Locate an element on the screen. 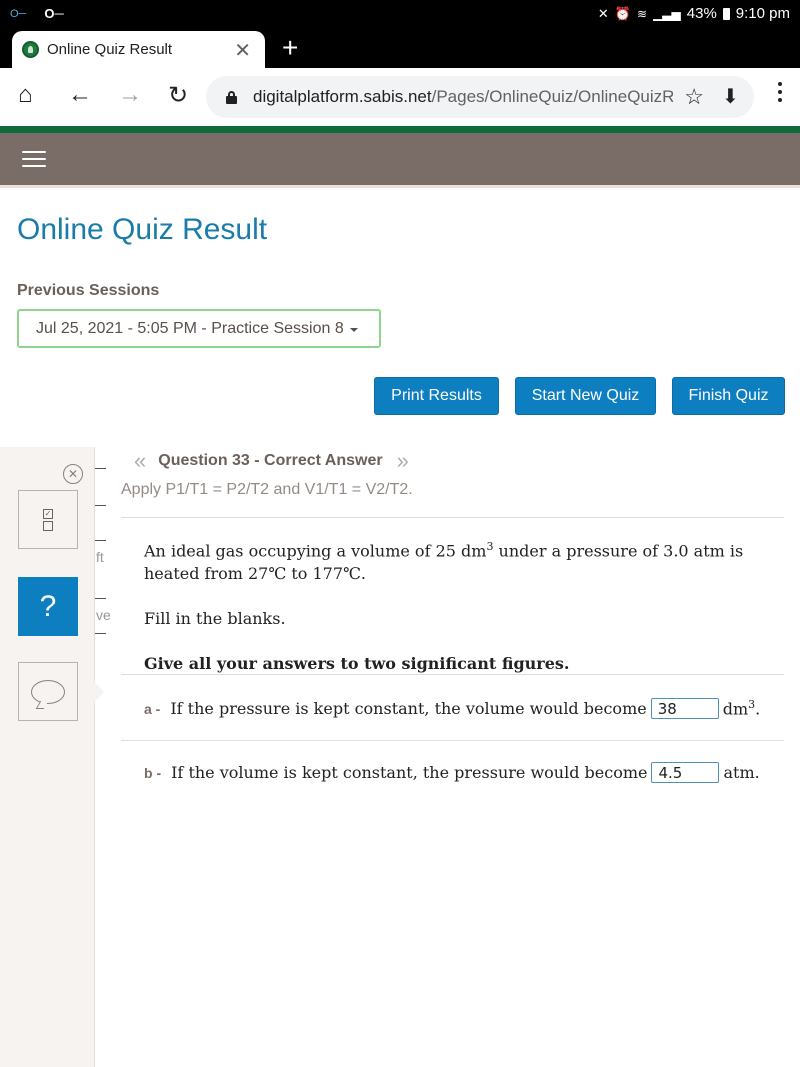  answer-unit: atm. is located at coordinates (741, 772).